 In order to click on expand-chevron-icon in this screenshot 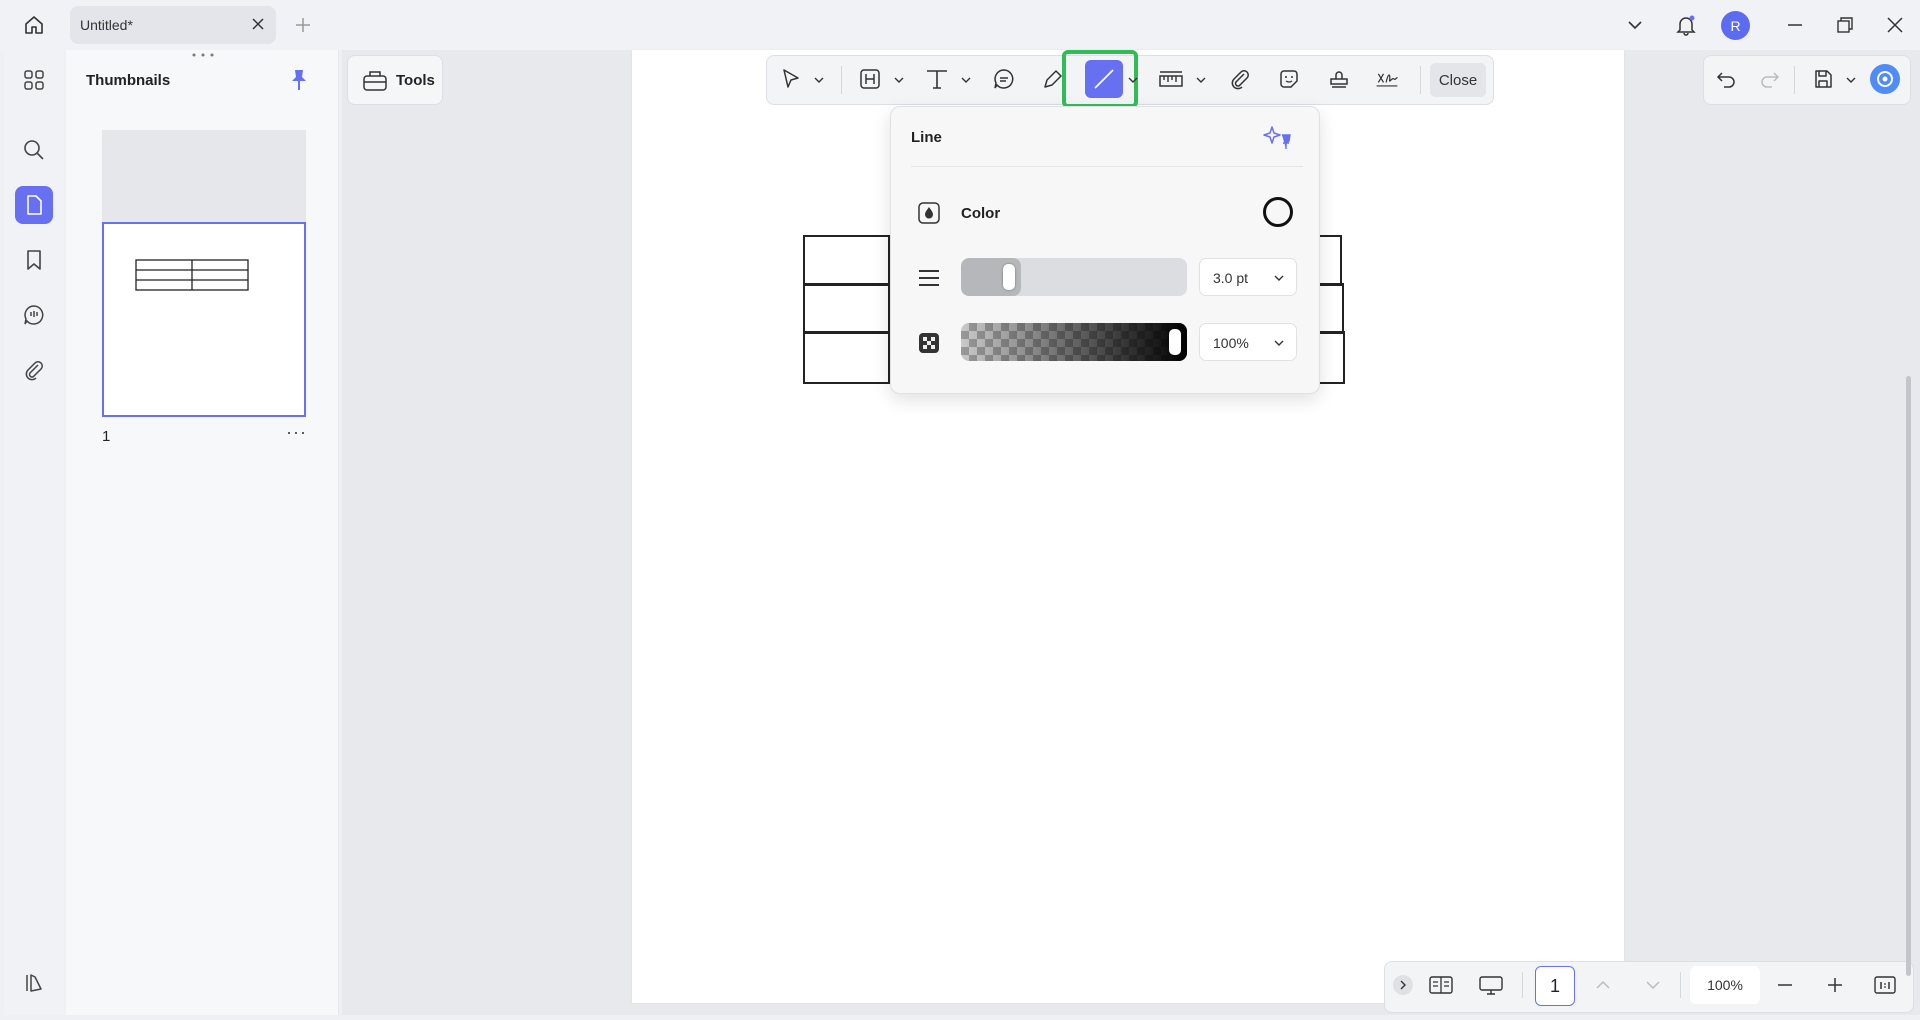, I will do `click(1403, 985)`.